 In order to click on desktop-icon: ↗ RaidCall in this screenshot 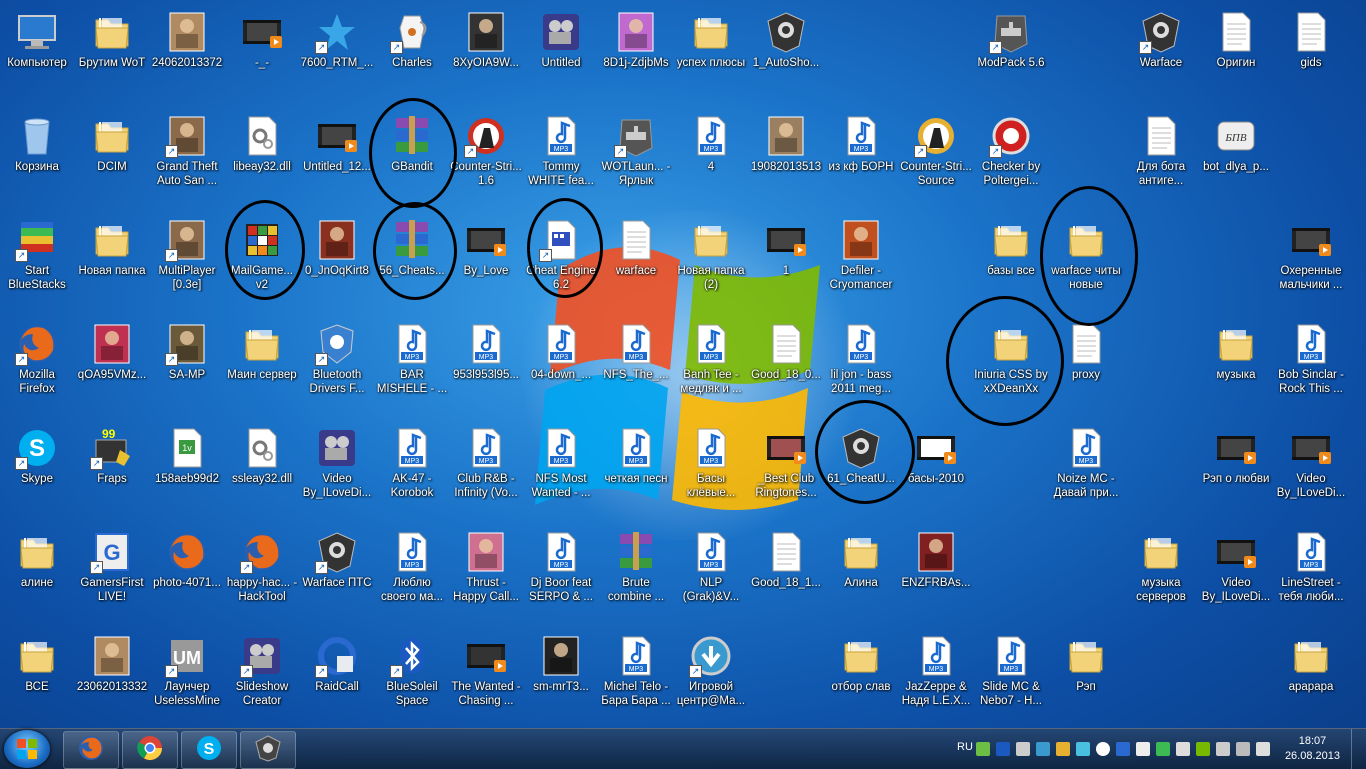, I will do `click(337, 674)`.